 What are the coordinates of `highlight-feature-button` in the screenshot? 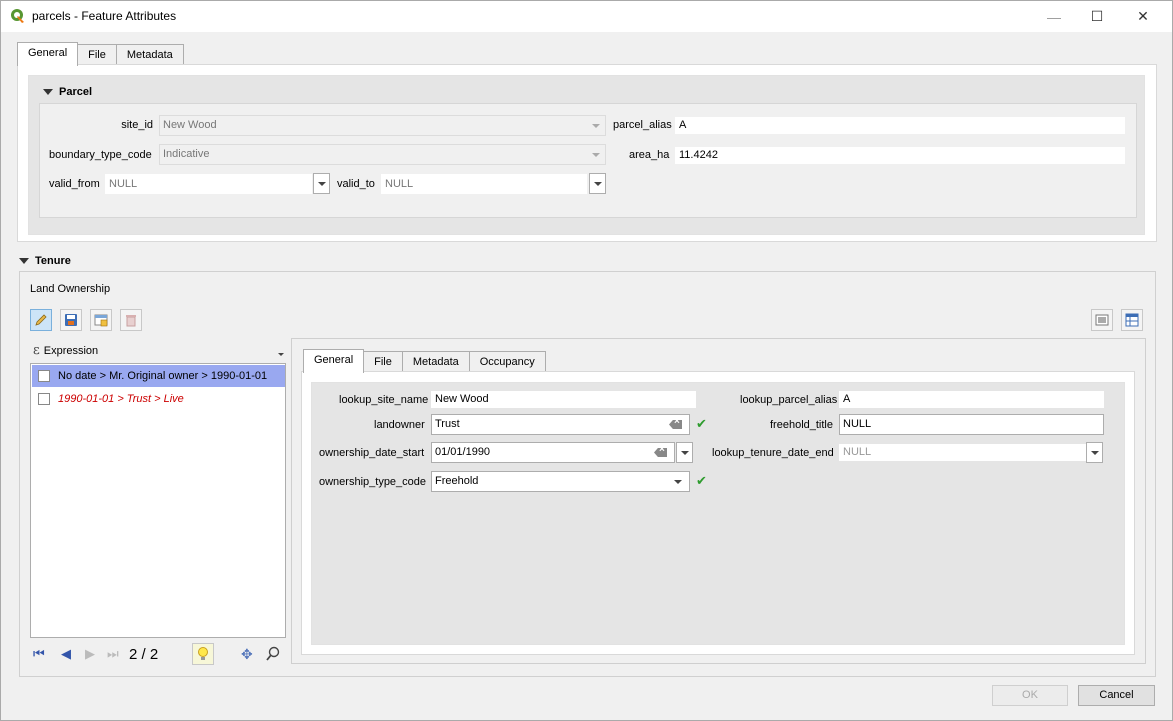 It's located at (203, 654).